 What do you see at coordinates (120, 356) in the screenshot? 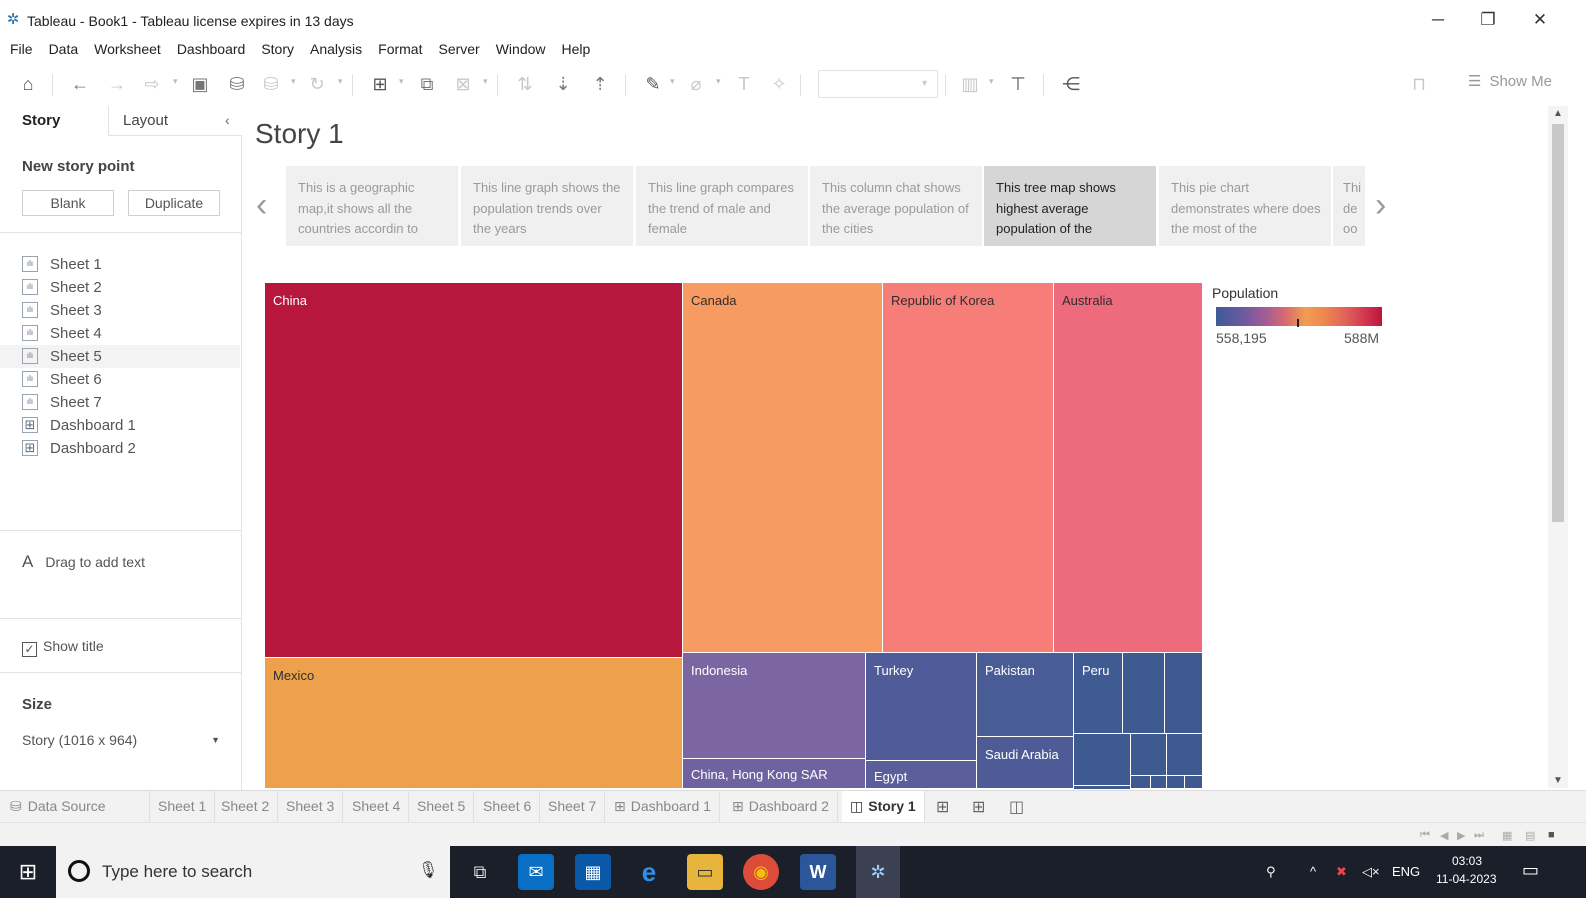
I see `sheet-list-item: ılı Sheet 5` at bounding box center [120, 356].